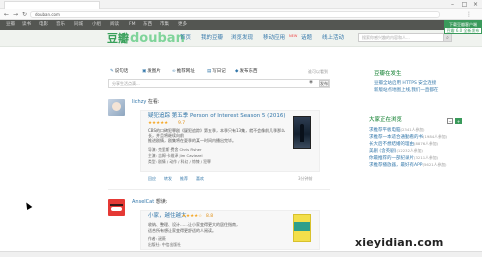 This screenshot has height=257, width=482. What do you see at coordinates (469, 14) in the screenshot?
I see `browser-menu-icon: ⋮` at bounding box center [469, 14].